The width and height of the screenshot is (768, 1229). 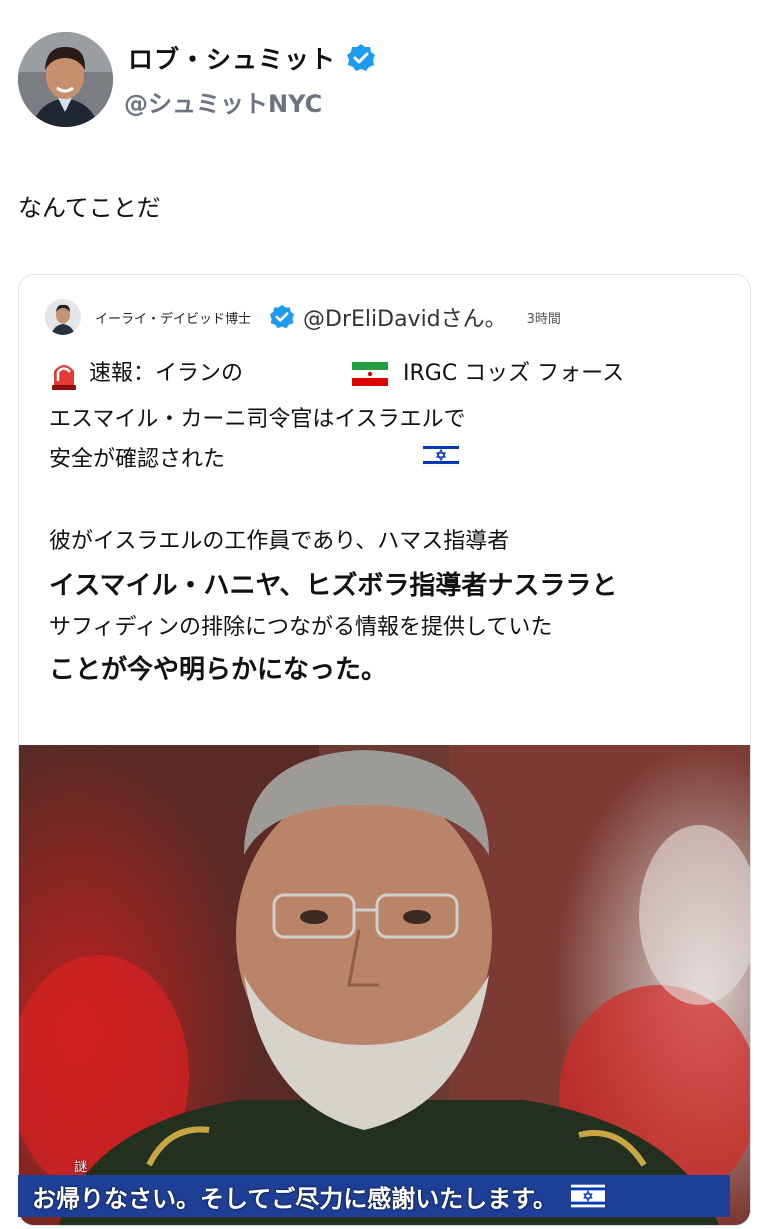 What do you see at coordinates (166, 373) in the screenshot?
I see `quoted-line-1-text: 速報：イランの` at bounding box center [166, 373].